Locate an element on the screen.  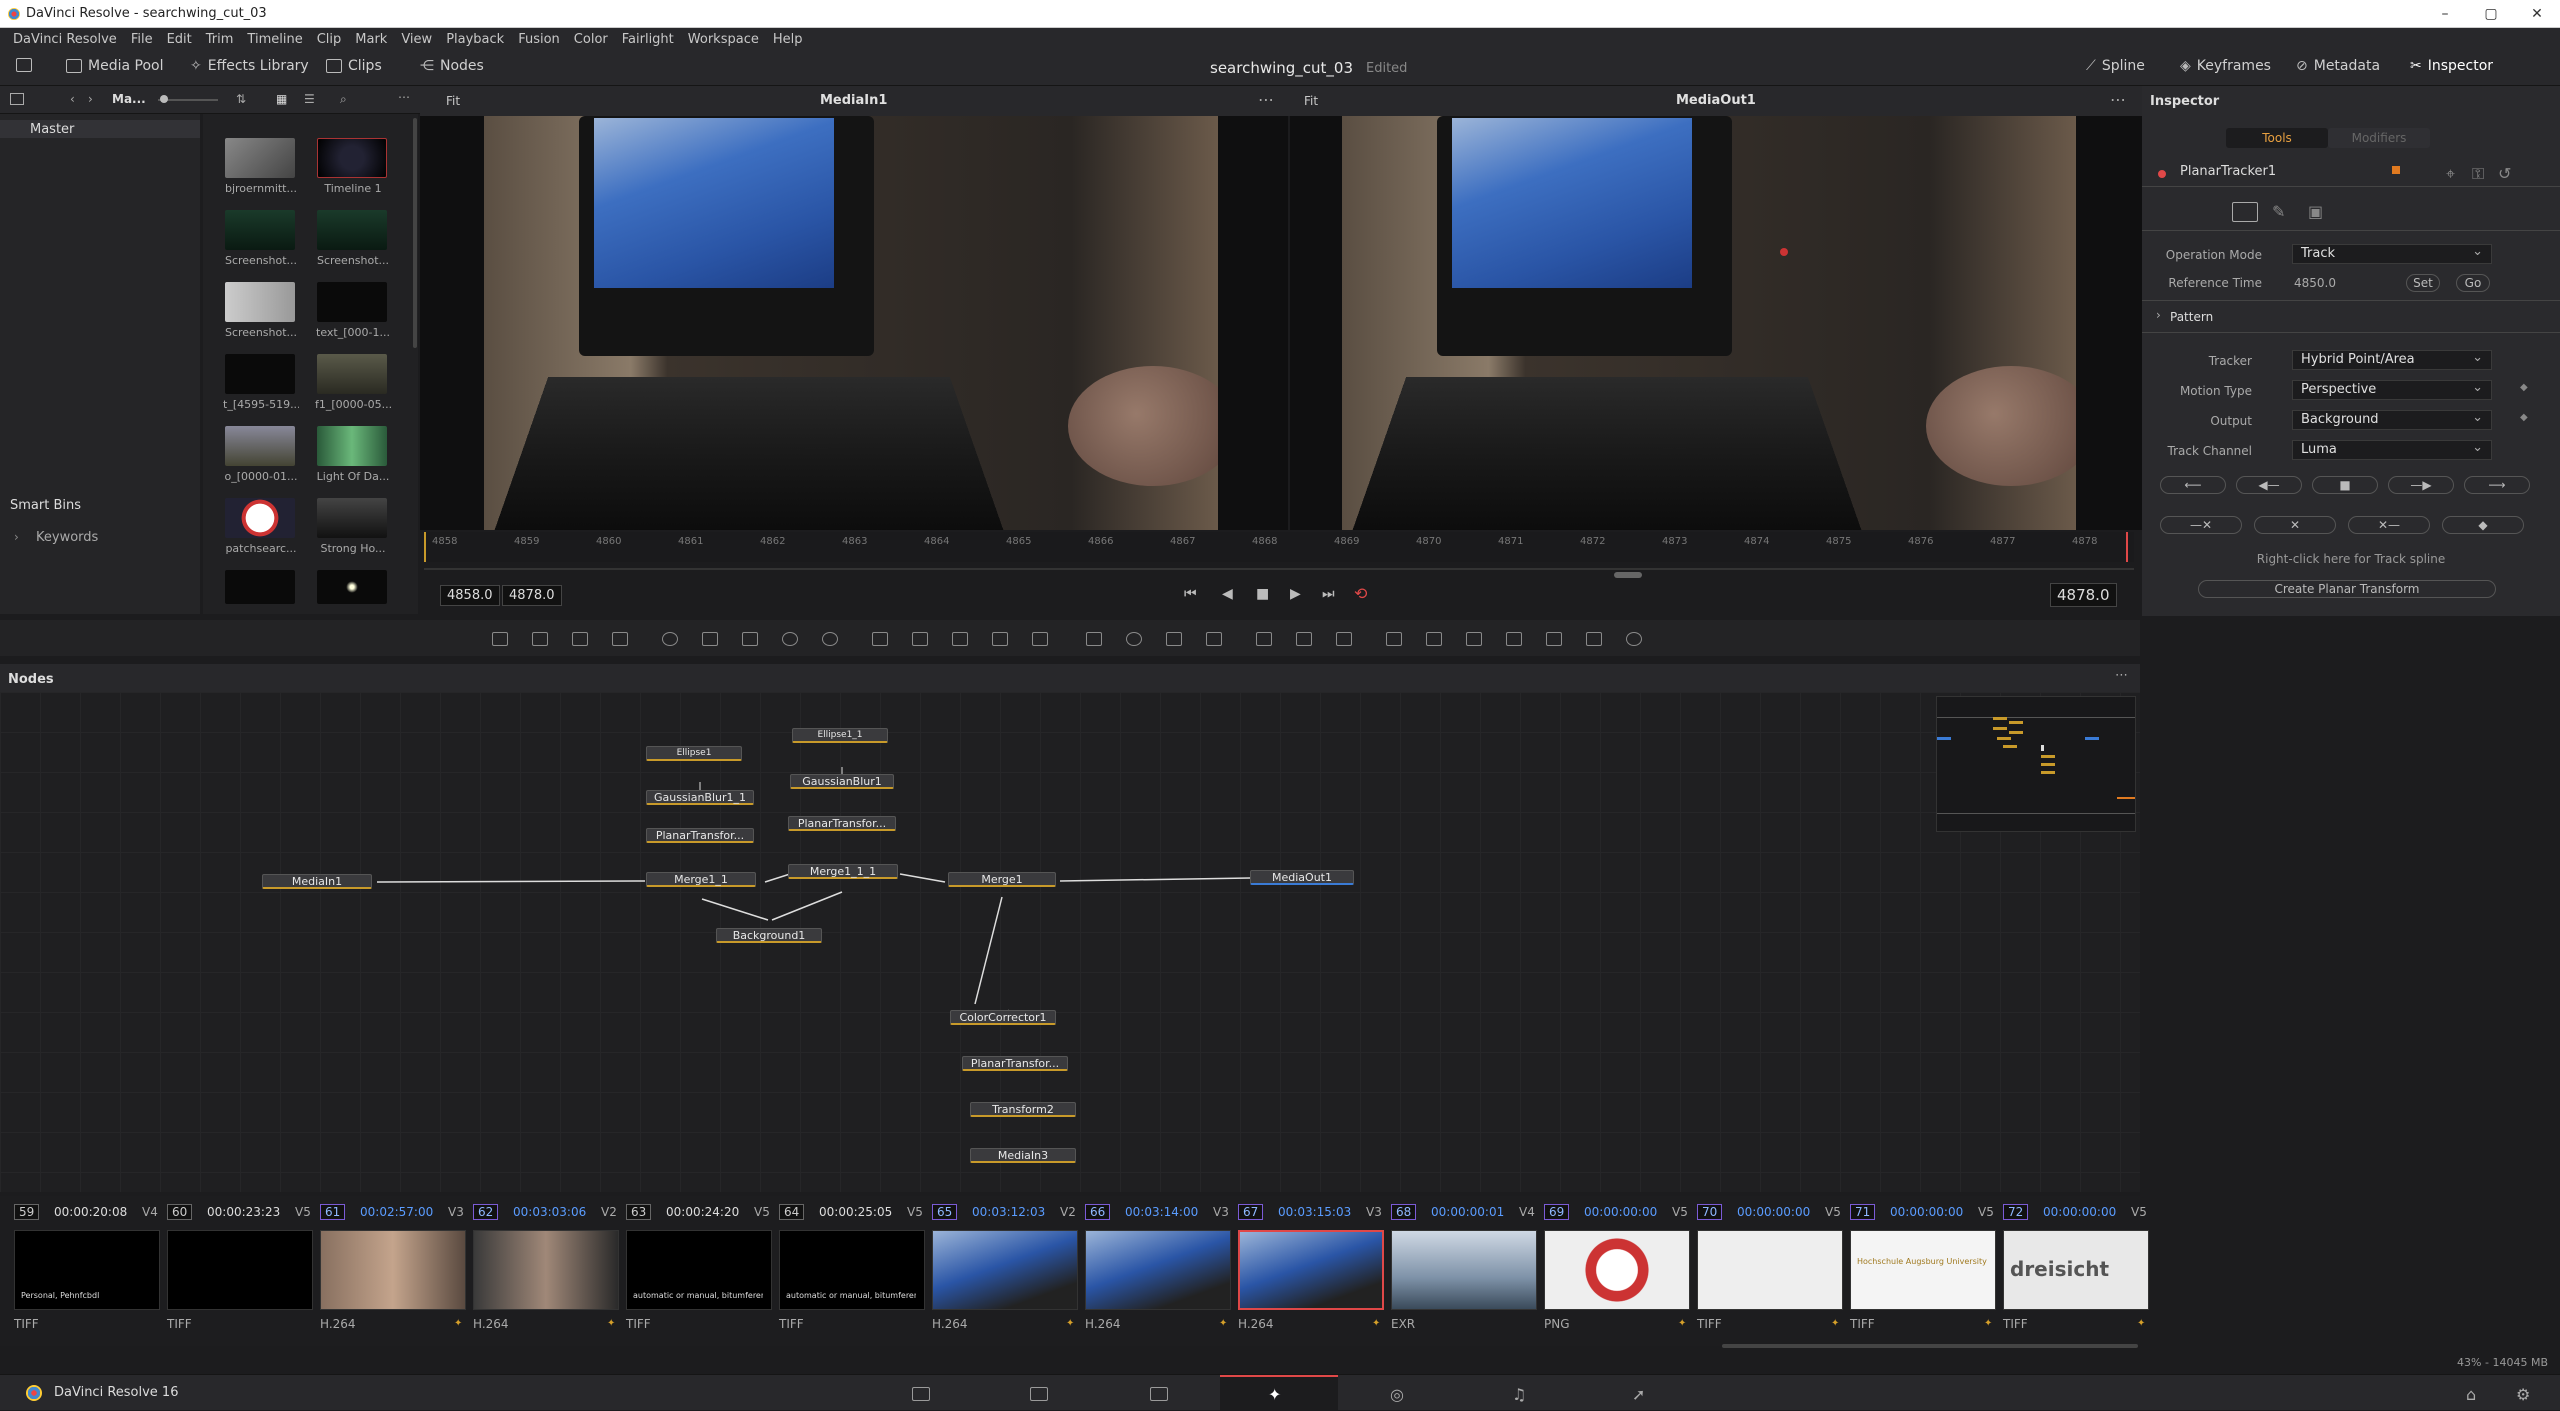
menu-workspace: Workspace is located at coordinates (723, 39).